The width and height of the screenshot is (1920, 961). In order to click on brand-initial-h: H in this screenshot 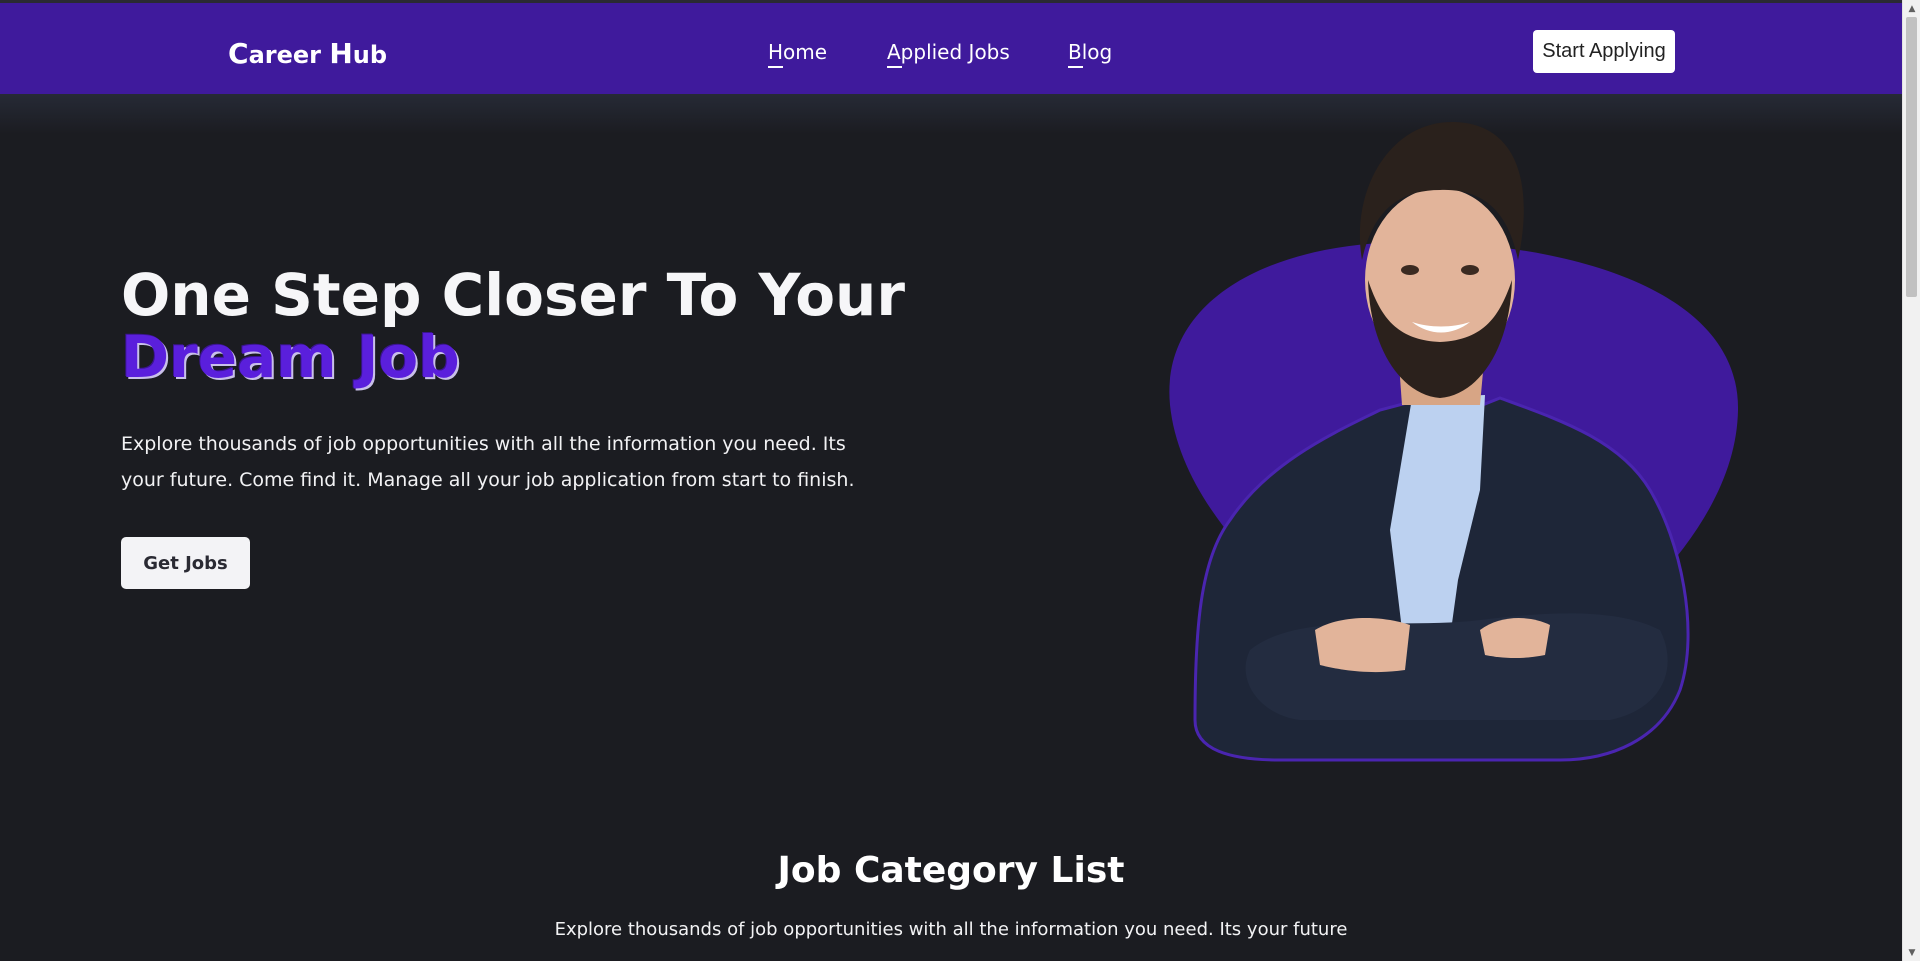, I will do `click(341, 53)`.